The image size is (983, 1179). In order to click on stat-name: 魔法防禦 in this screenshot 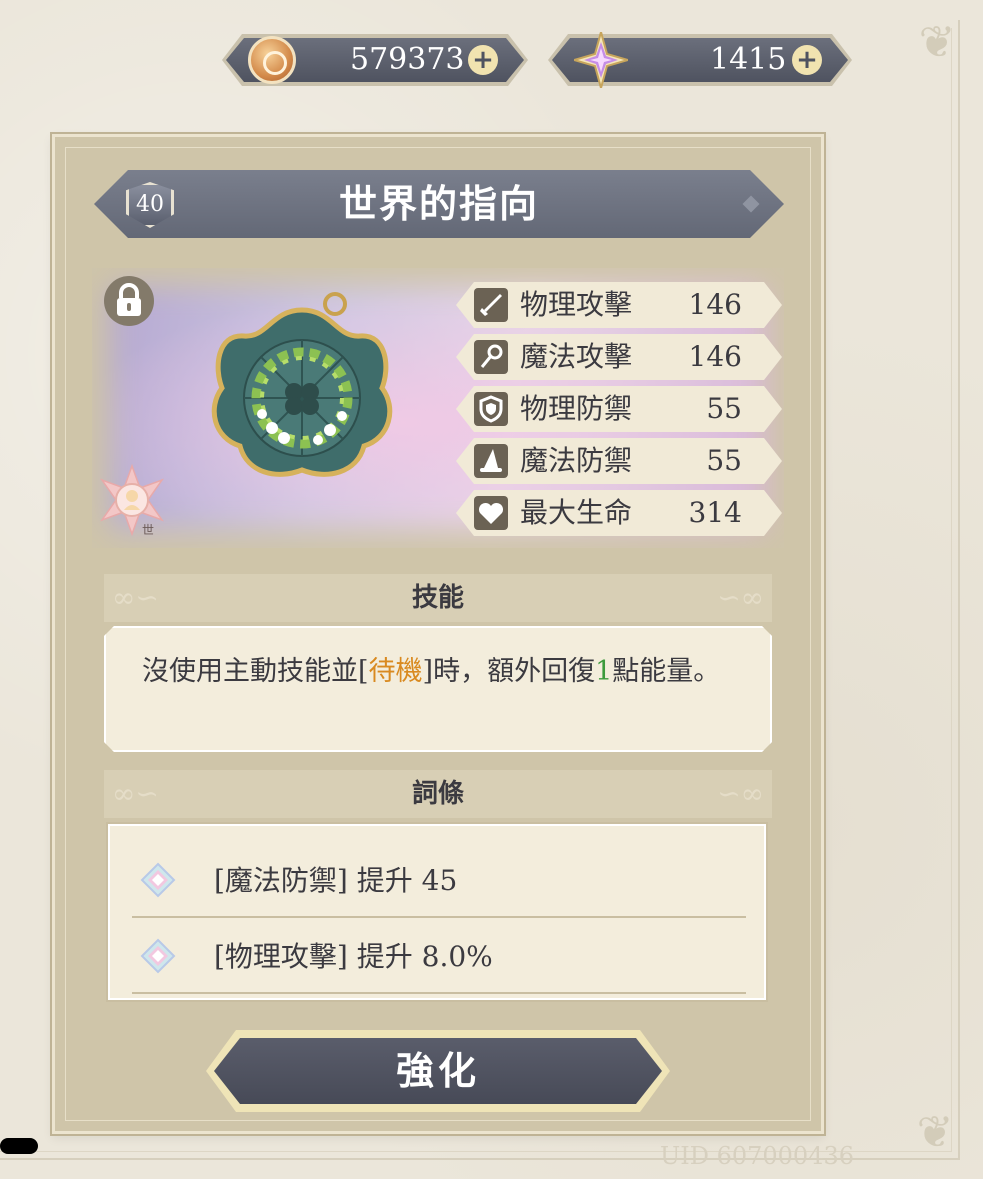, I will do `click(576, 460)`.